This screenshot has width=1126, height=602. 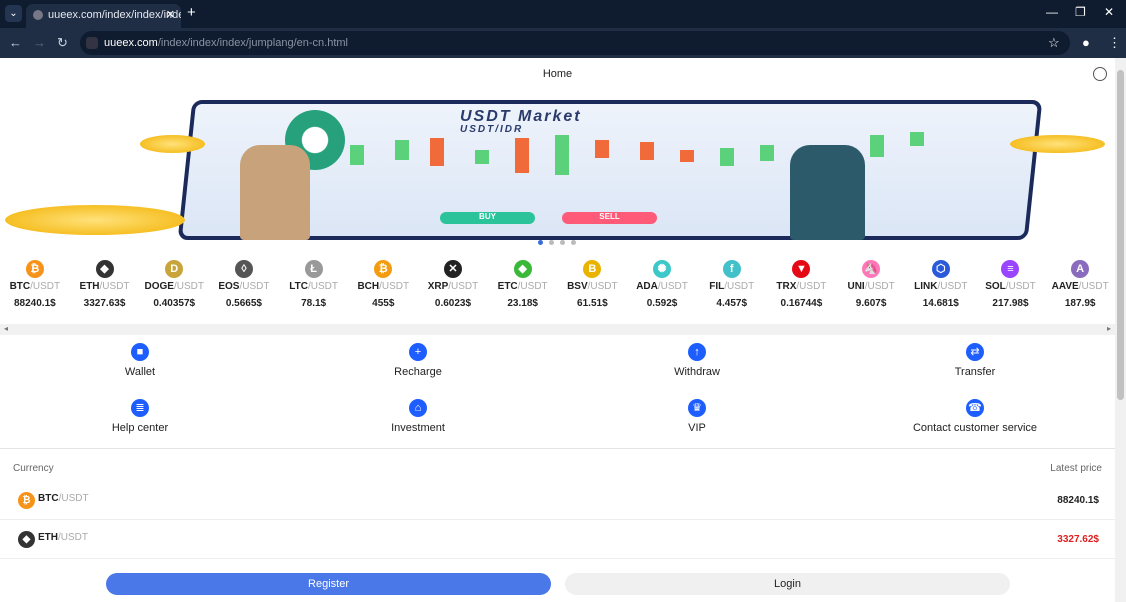 I want to click on ticker-item: ✺ ADA/USDT 0.592$, so click(x=662, y=290).